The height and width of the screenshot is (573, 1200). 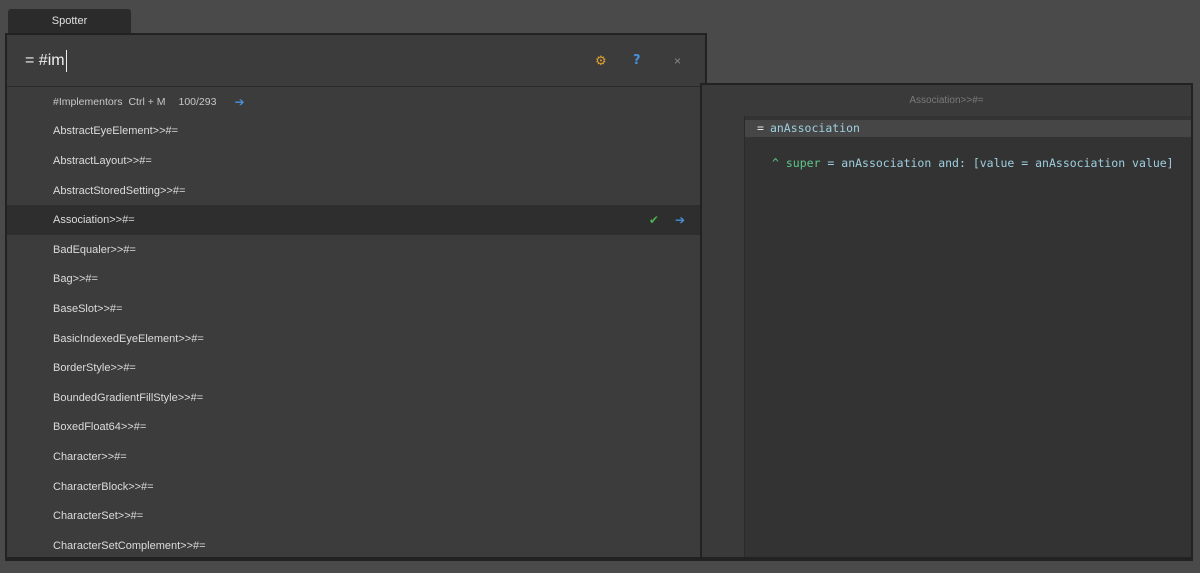 What do you see at coordinates (102, 160) in the screenshot?
I see `result-item-label: AbstractLayout>>#=` at bounding box center [102, 160].